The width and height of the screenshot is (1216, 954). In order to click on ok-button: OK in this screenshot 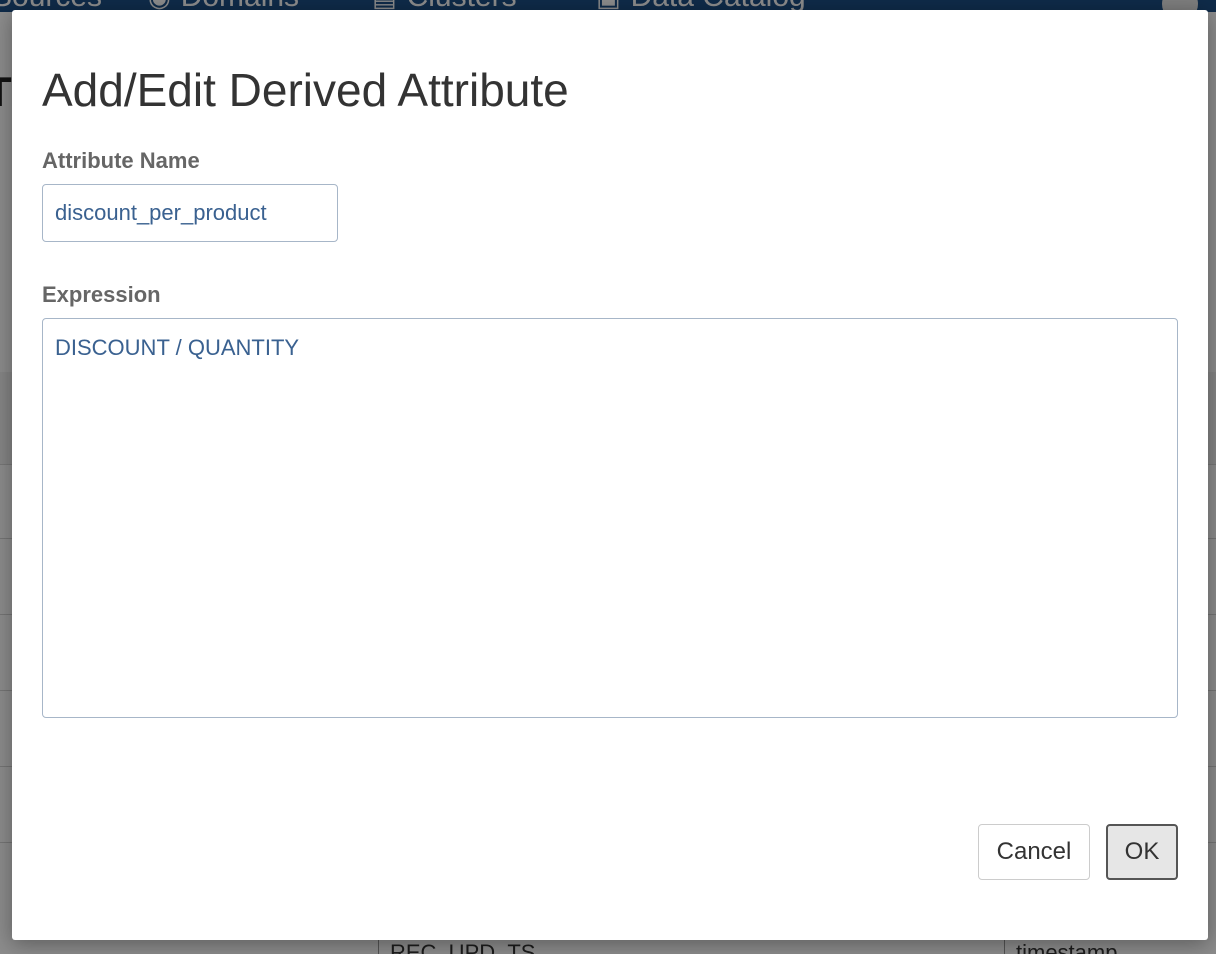, I will do `click(1142, 852)`.